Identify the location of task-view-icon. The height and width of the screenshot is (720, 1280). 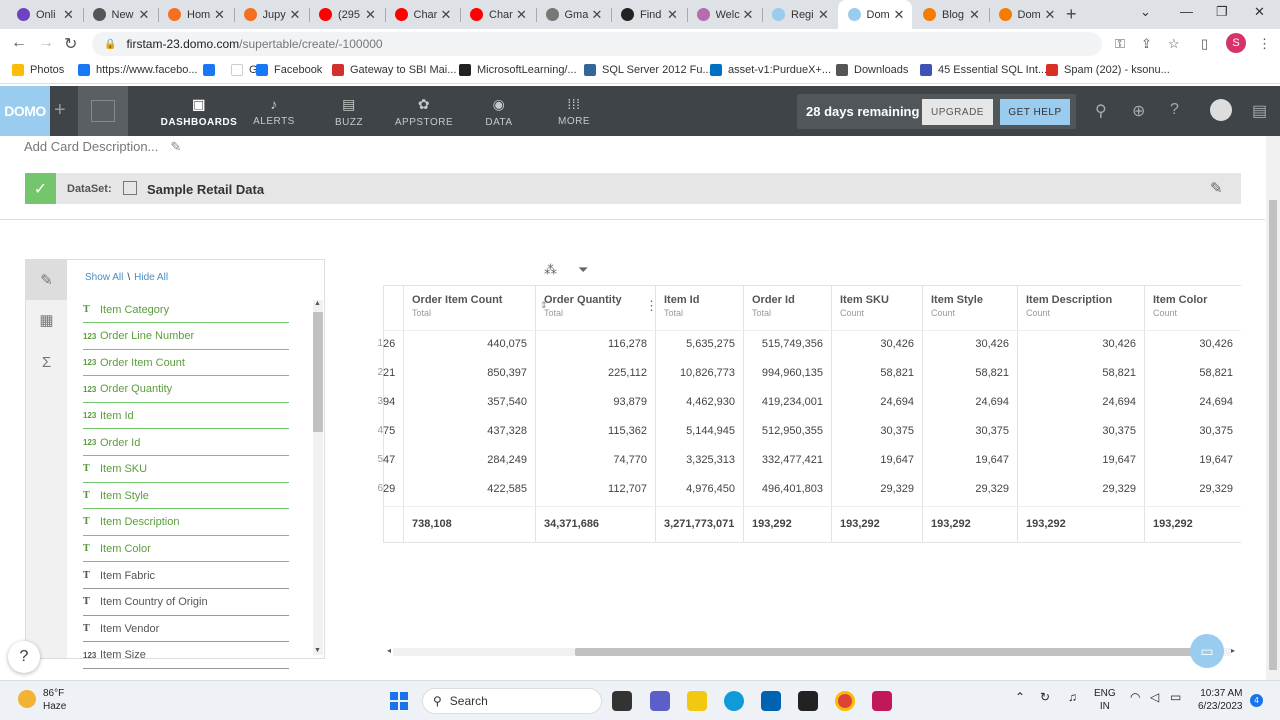
(622, 701).